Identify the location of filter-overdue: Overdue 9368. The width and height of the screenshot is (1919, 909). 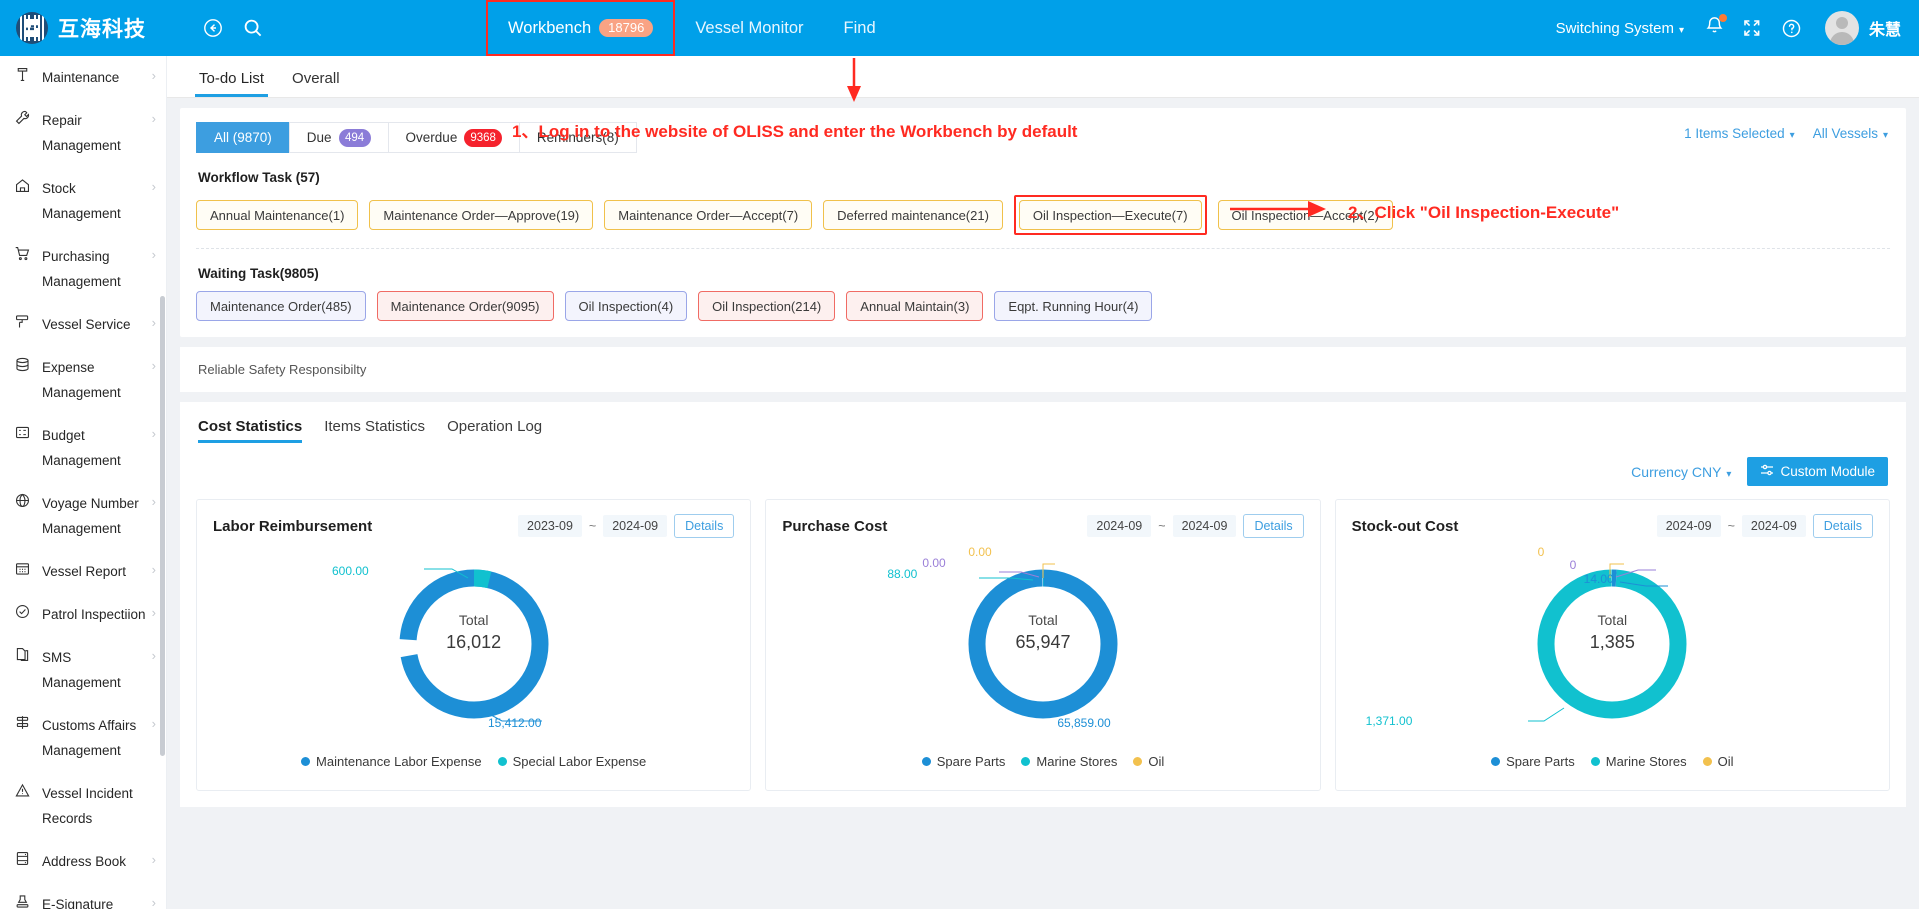
(453, 137).